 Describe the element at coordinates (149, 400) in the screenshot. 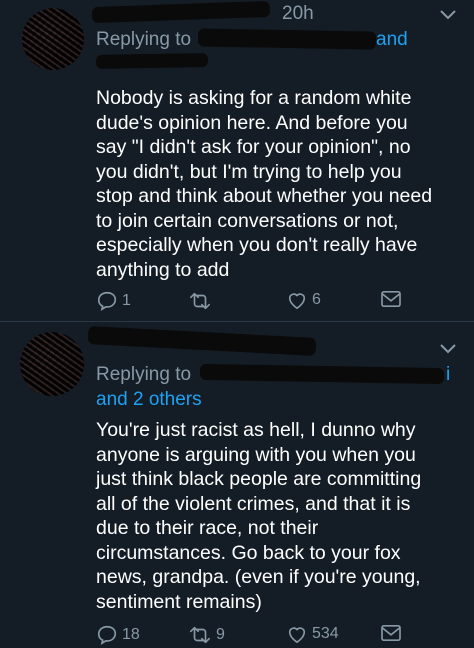

I see `and-others-link: and 2 others` at that location.